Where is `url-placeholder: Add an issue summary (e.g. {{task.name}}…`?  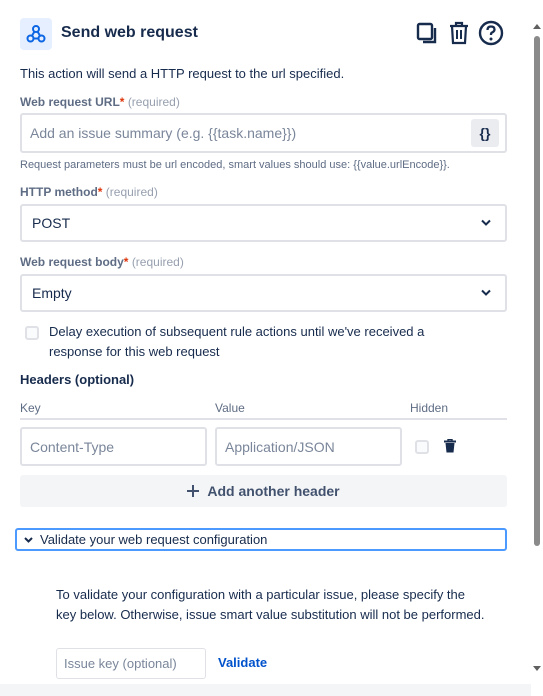 url-placeholder: Add an issue summary (e.g. {{task.name}}… is located at coordinates (163, 133).